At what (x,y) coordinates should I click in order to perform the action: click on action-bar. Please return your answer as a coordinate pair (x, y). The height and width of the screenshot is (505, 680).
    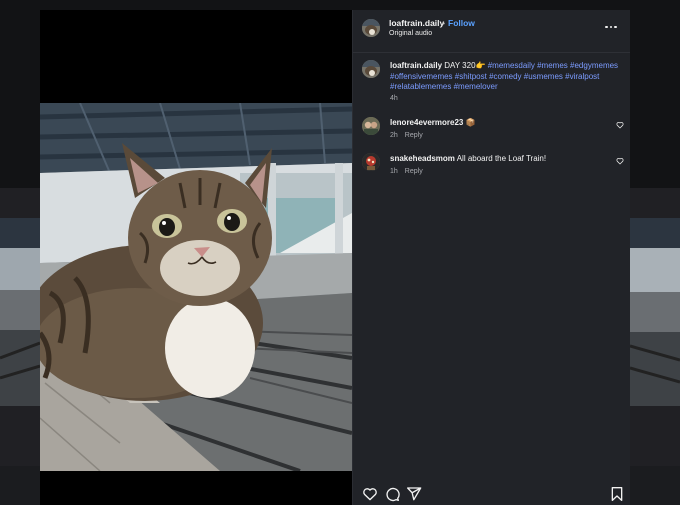
    Looking at the image, I should click on (491, 494).